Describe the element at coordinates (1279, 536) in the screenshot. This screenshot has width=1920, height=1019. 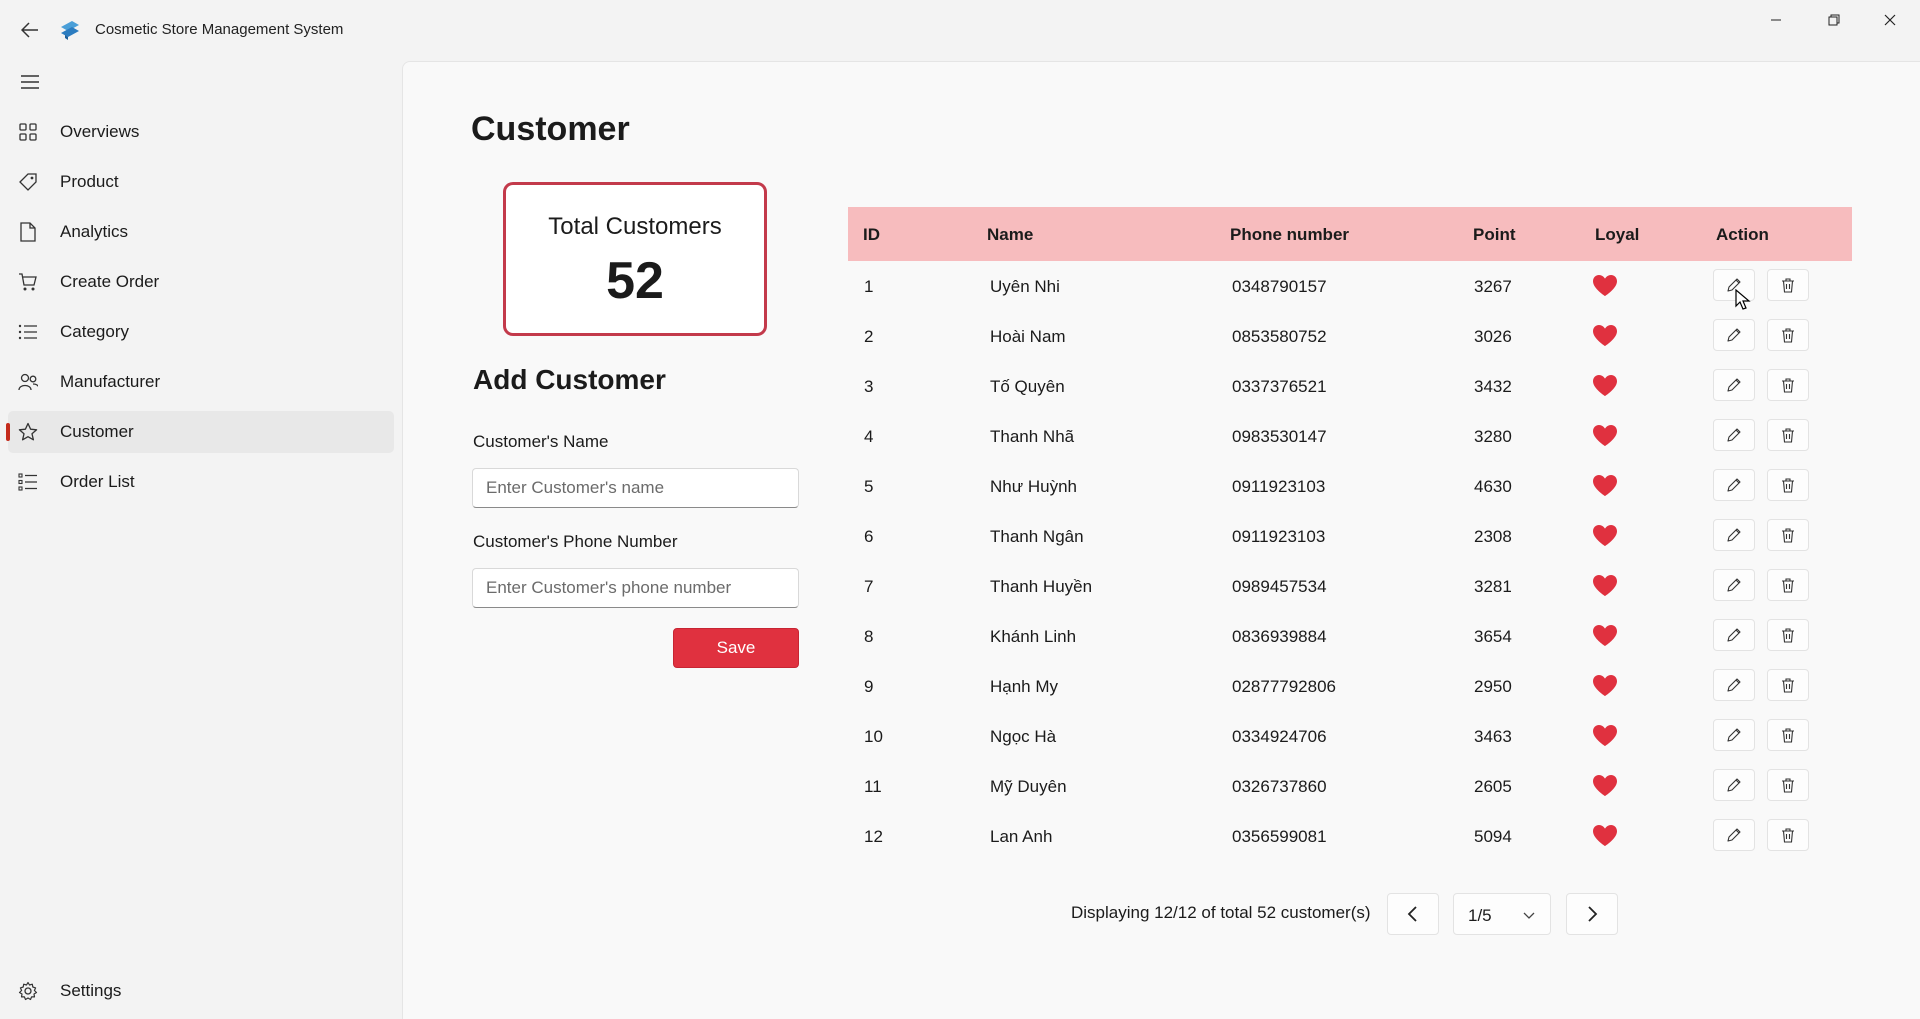
I see `cell-phone: 0911923103` at that location.